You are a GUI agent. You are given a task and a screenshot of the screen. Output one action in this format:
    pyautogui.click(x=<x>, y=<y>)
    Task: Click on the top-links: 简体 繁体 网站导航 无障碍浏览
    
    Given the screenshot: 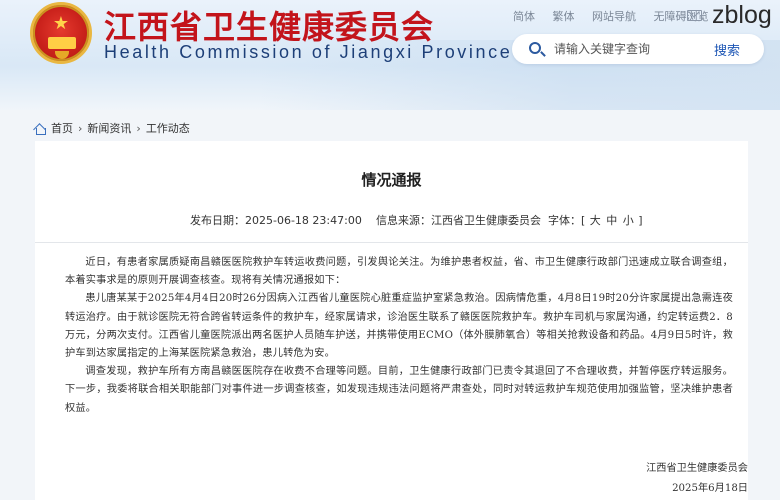 What is the action you would take?
    pyautogui.click(x=611, y=16)
    